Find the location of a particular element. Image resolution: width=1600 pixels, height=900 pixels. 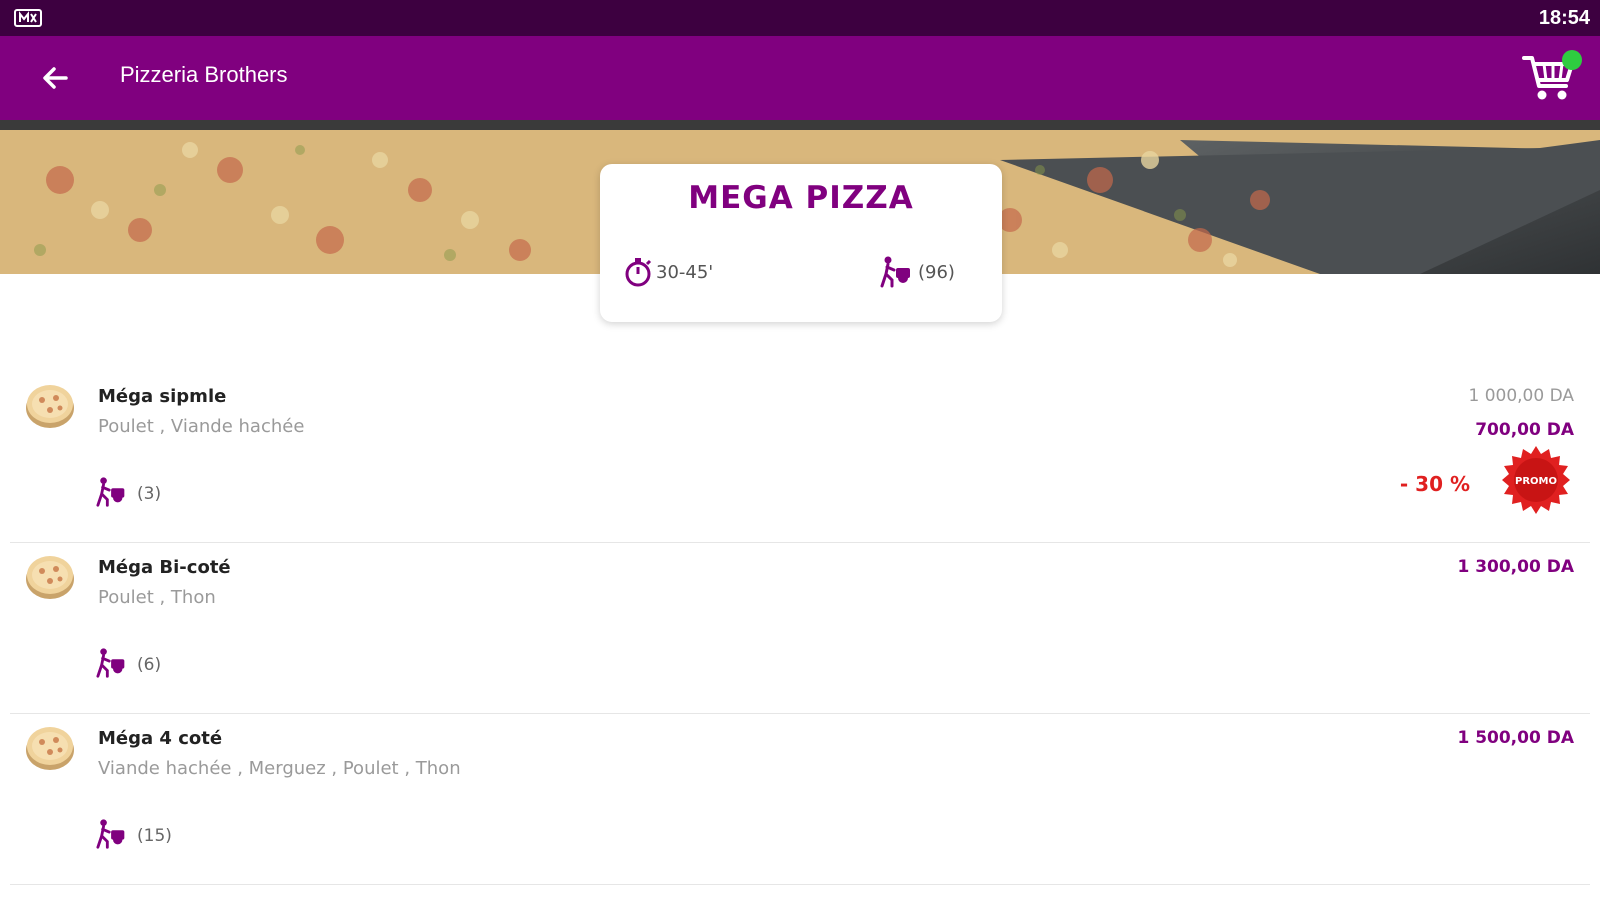

timer-icon is located at coordinates (638, 272).